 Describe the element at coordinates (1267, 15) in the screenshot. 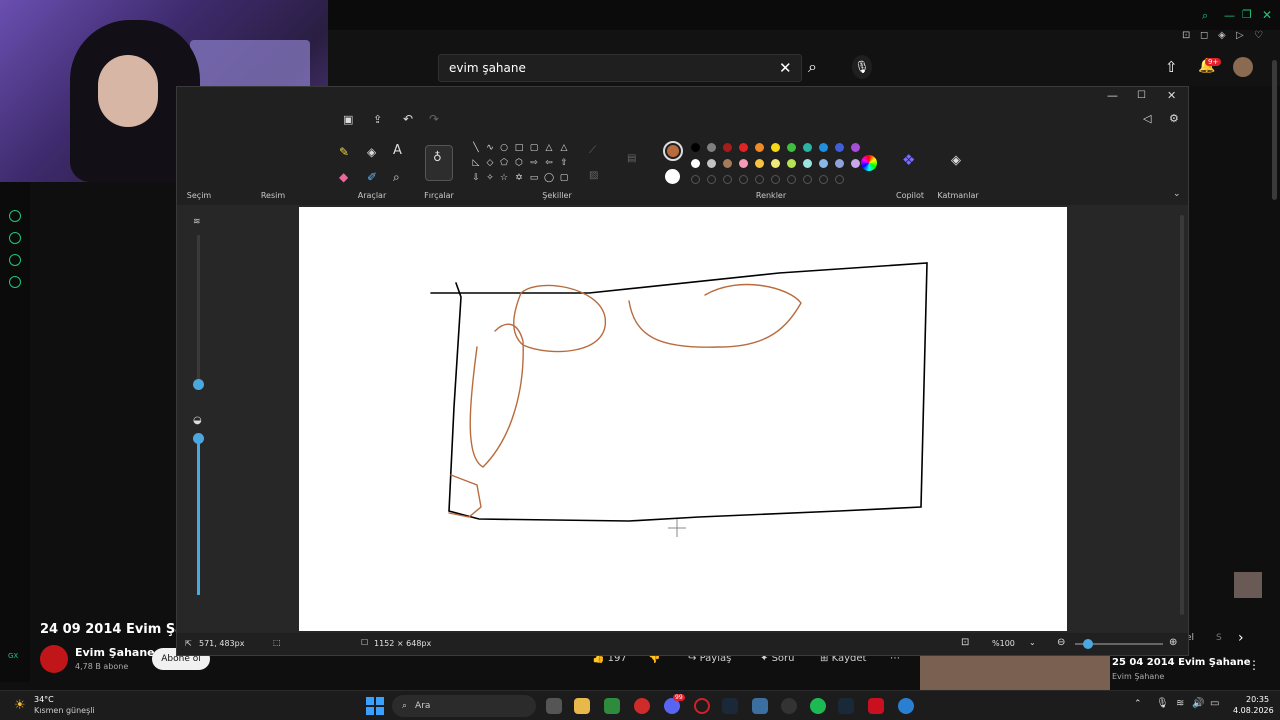

I see `close-icon: ✕` at that location.